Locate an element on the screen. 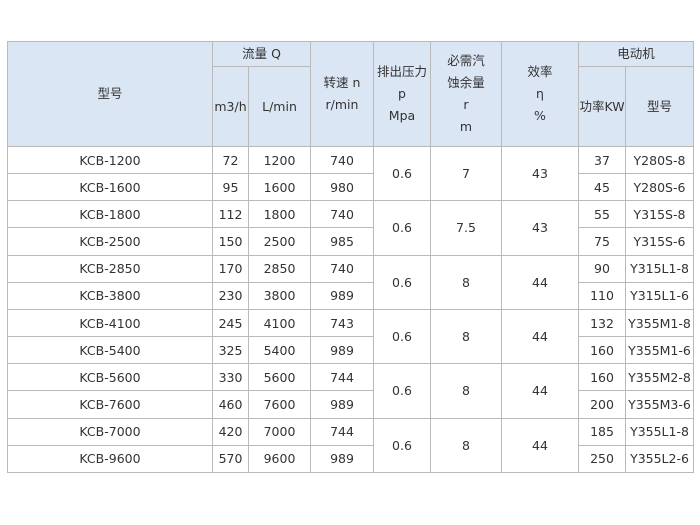 The height and width of the screenshot is (525, 700). cell-flow-lmin: 7000 is located at coordinates (279, 431).